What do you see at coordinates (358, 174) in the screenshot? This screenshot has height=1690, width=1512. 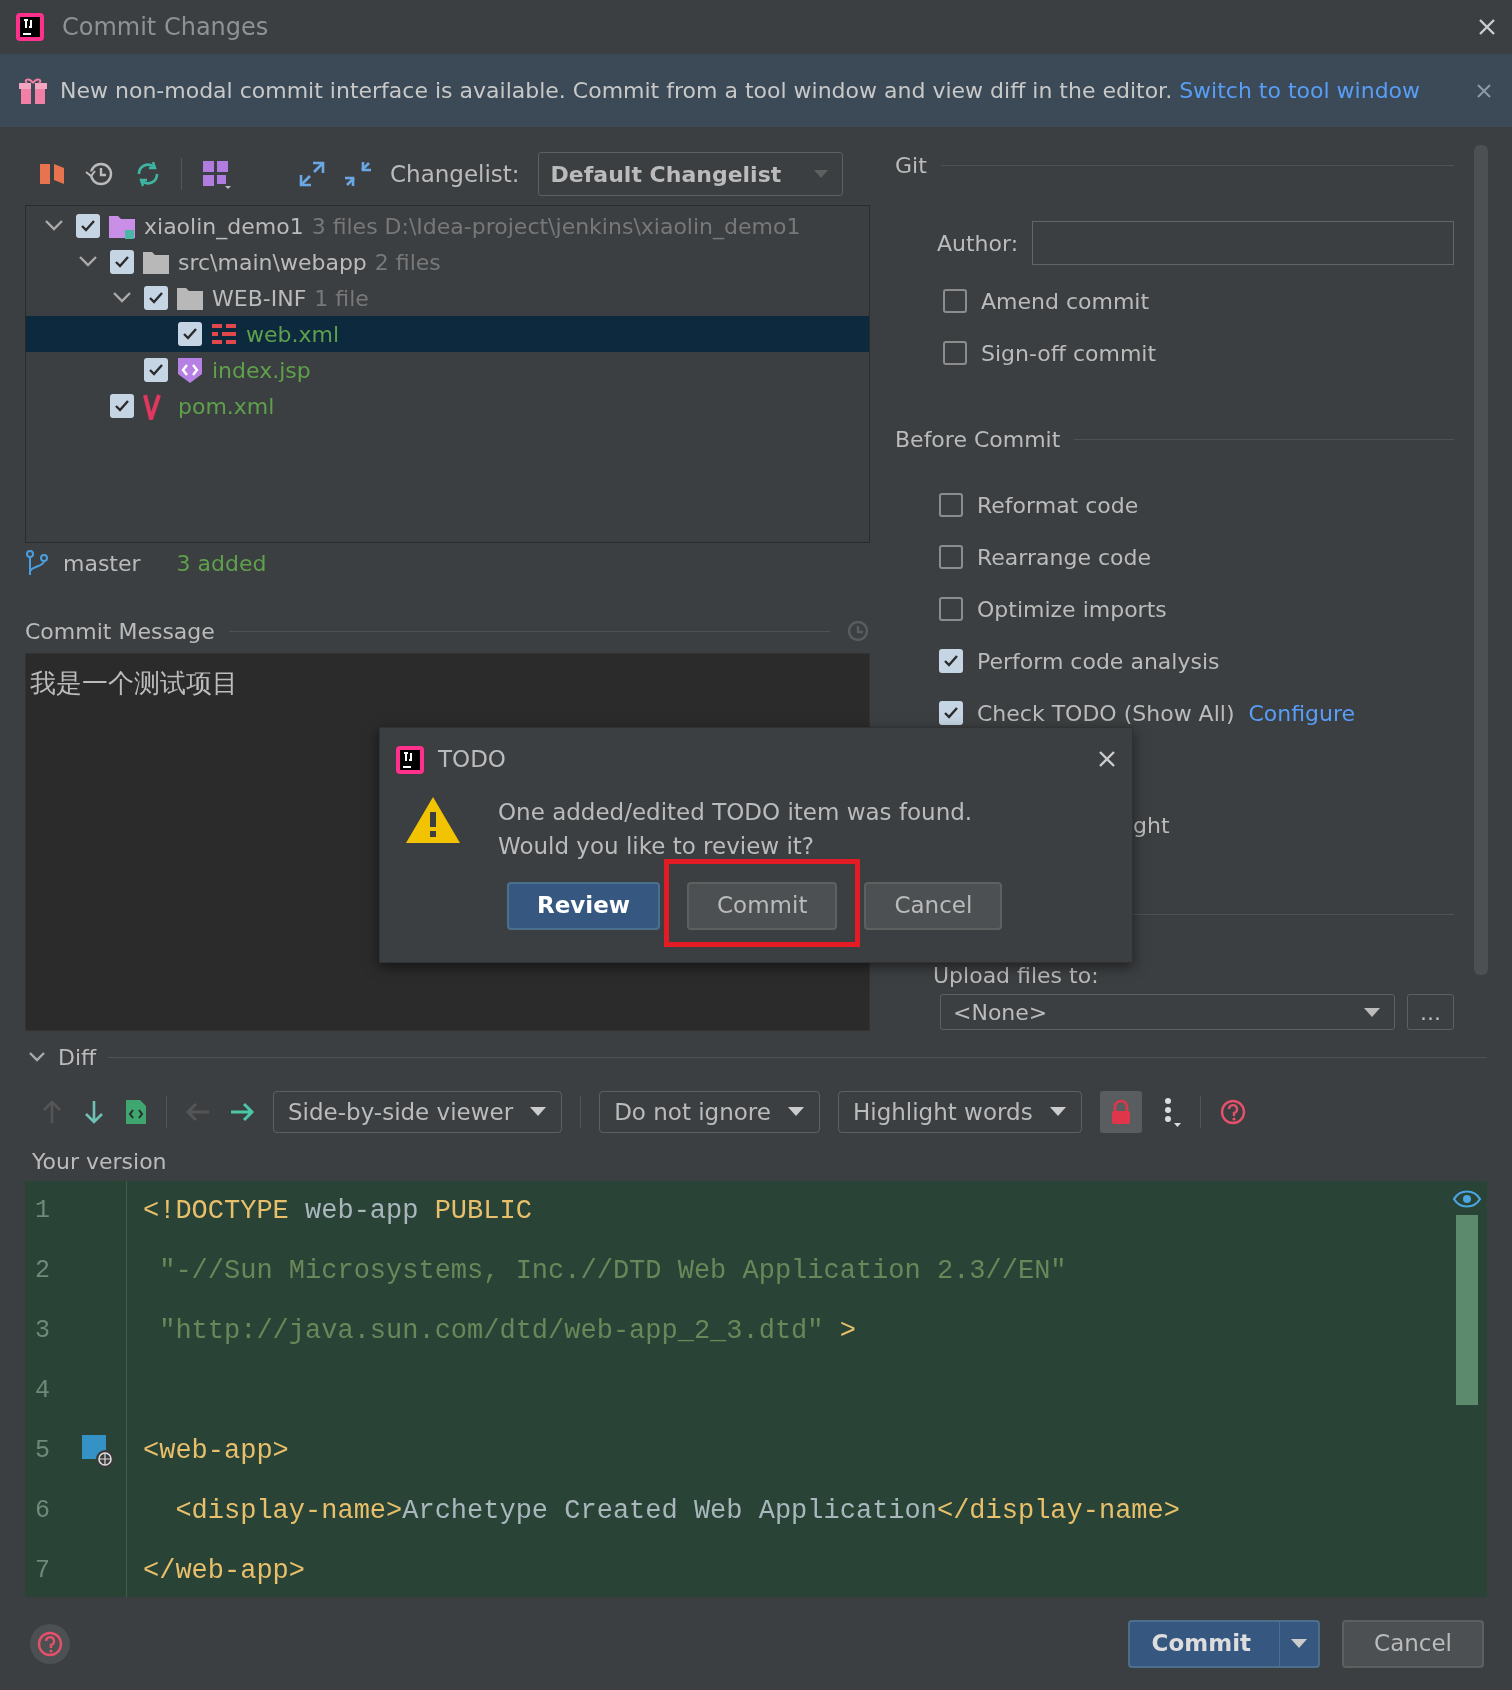 I see `collapse-all-icon` at bounding box center [358, 174].